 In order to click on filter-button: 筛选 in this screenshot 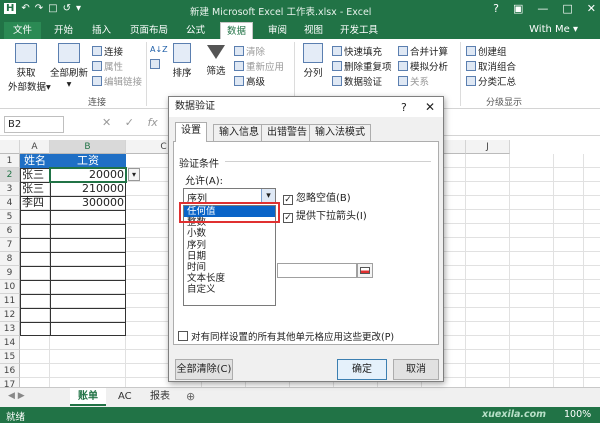, I will do `click(216, 60)`.